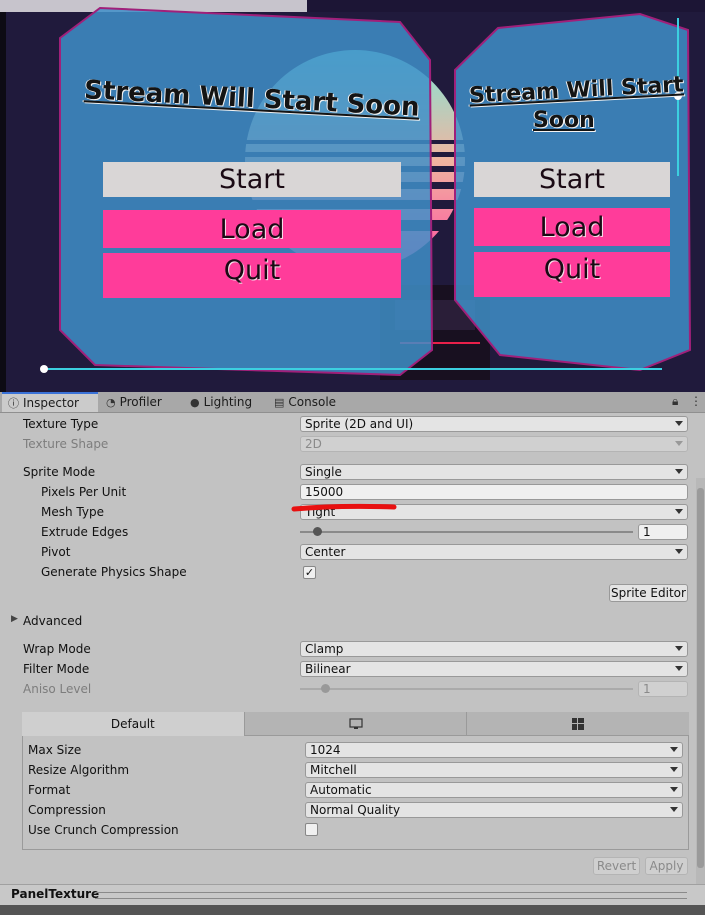 The height and width of the screenshot is (915, 705). Describe the element at coordinates (572, 179) in the screenshot. I see `right-start-button: Start` at that location.